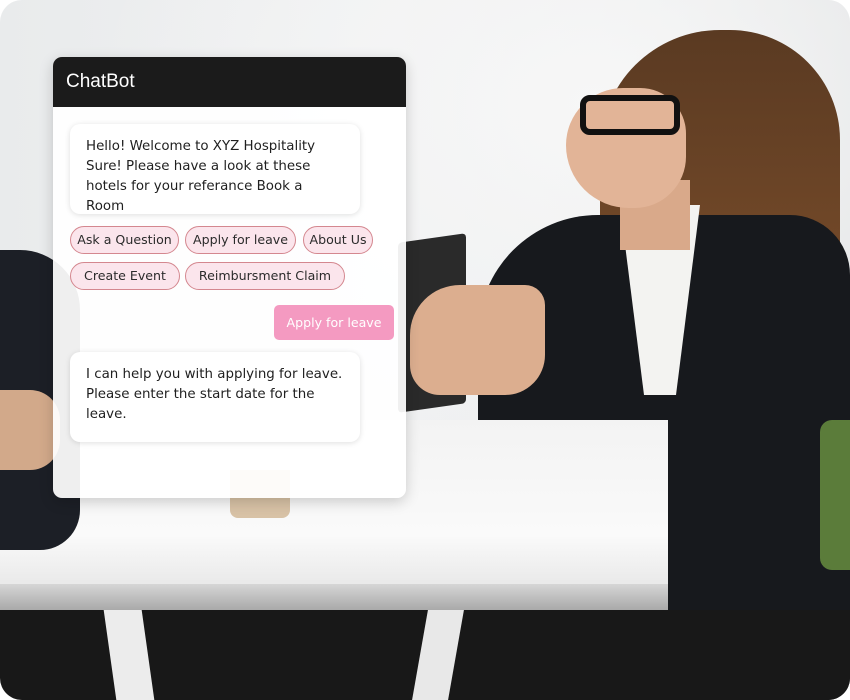 This screenshot has height=700, width=850. What do you see at coordinates (334, 322) in the screenshot?
I see `user-message: Apply for leave` at bounding box center [334, 322].